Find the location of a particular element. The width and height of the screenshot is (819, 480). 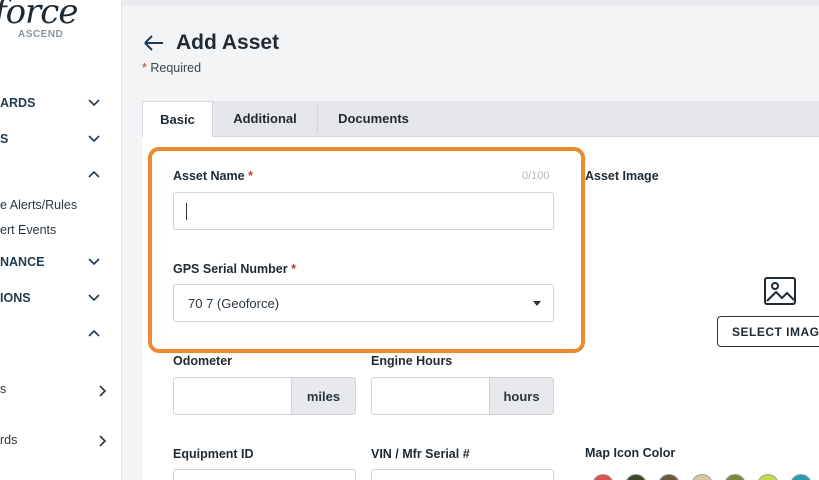

vin-label: VIN / Mfr Serial # is located at coordinates (420, 454).